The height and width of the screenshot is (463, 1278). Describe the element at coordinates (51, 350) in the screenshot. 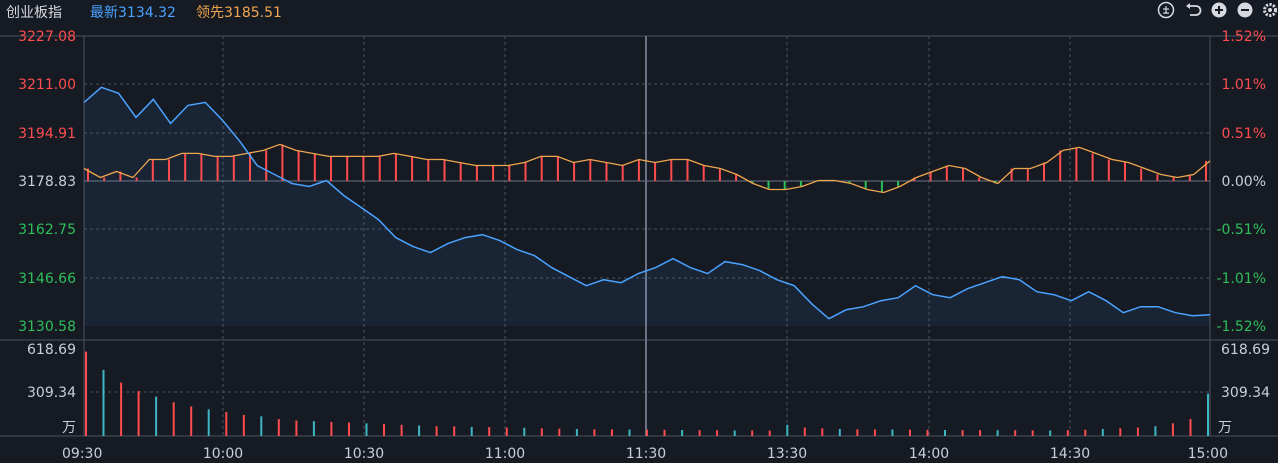

I see `volume-axis-tick: 618.69` at that location.